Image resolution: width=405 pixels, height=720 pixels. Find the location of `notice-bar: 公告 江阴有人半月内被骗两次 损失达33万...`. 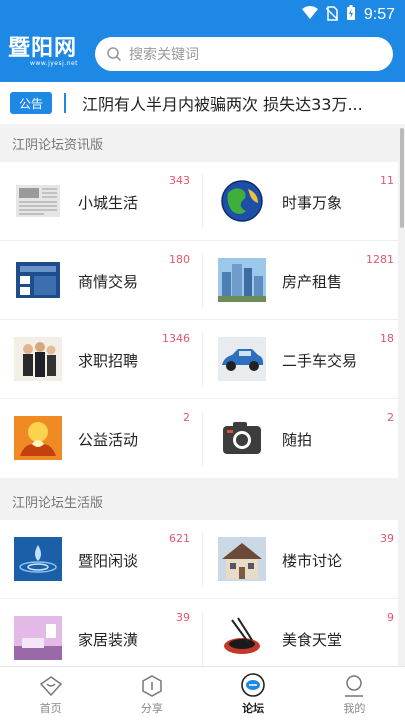

notice-bar: 公告 江阴有人半月内被骗两次 损失达33万... is located at coordinates (202, 103).